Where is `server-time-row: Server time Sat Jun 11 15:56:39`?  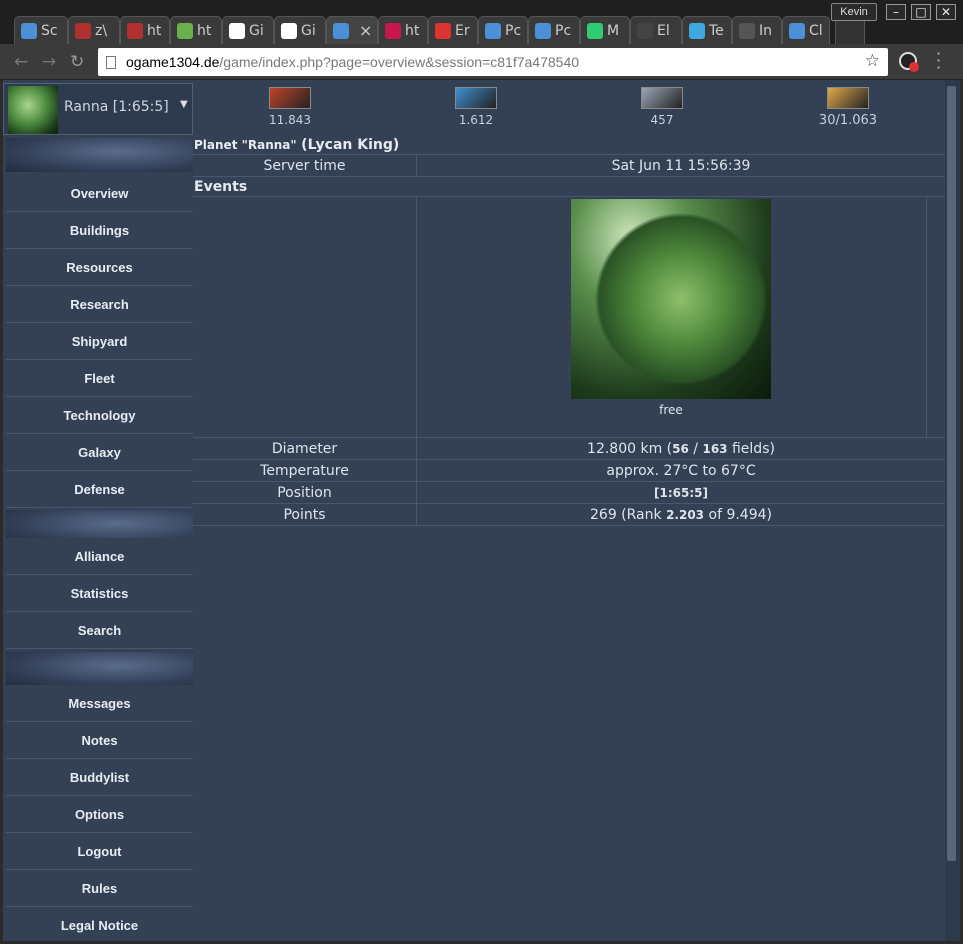 server-time-row: Server time Sat Jun 11 15:56:39 is located at coordinates (569, 166).